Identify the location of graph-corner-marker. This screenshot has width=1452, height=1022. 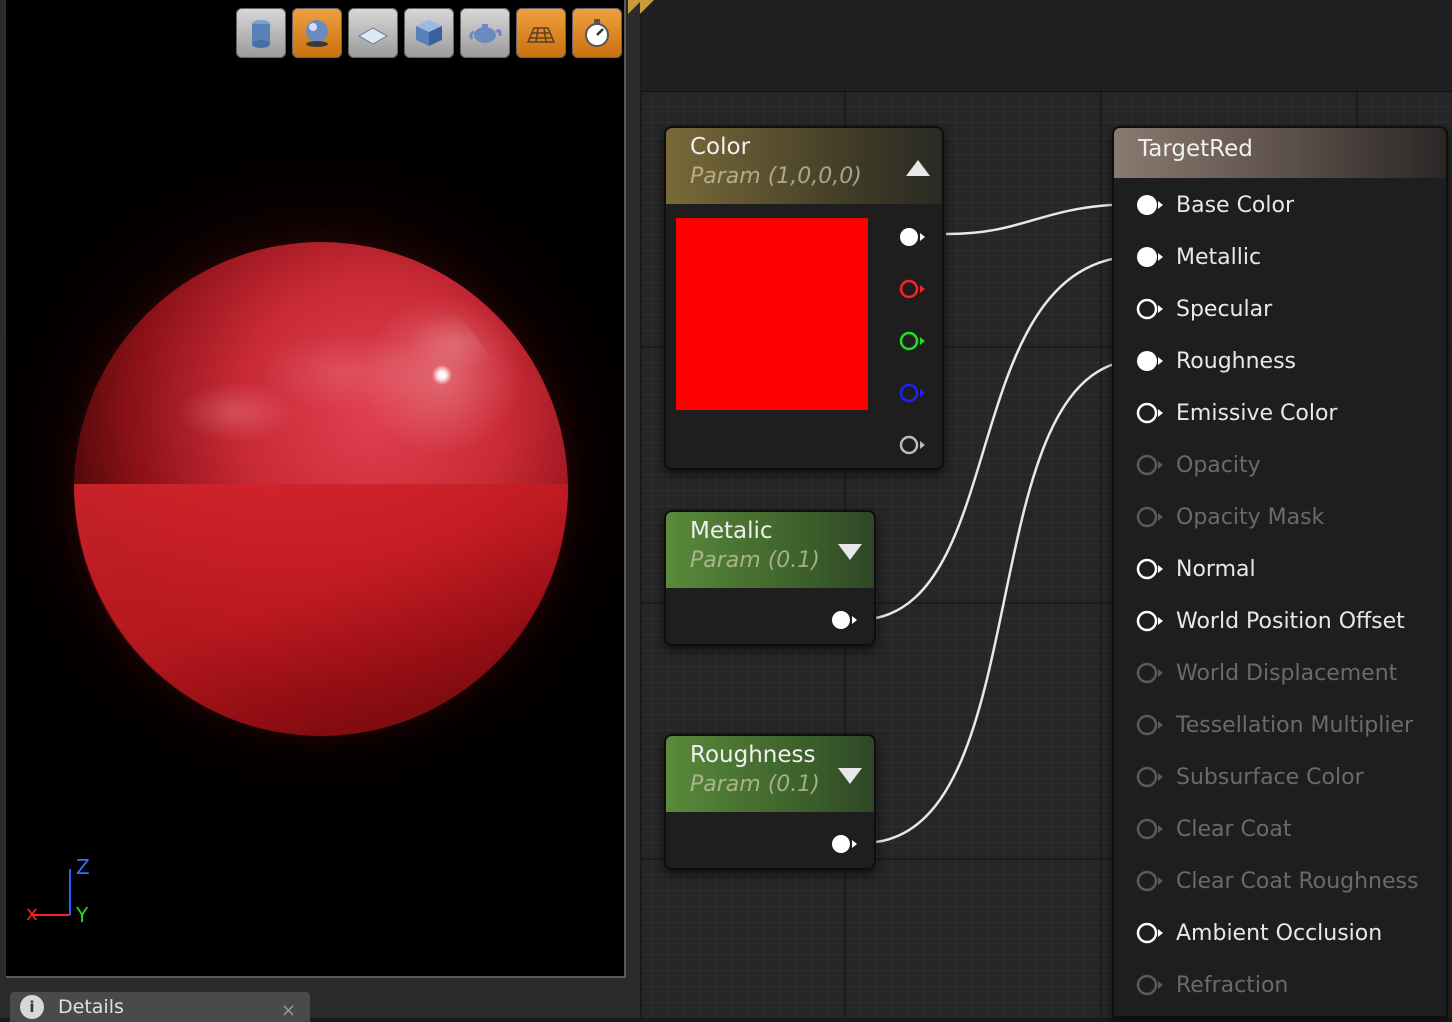
(647, 7).